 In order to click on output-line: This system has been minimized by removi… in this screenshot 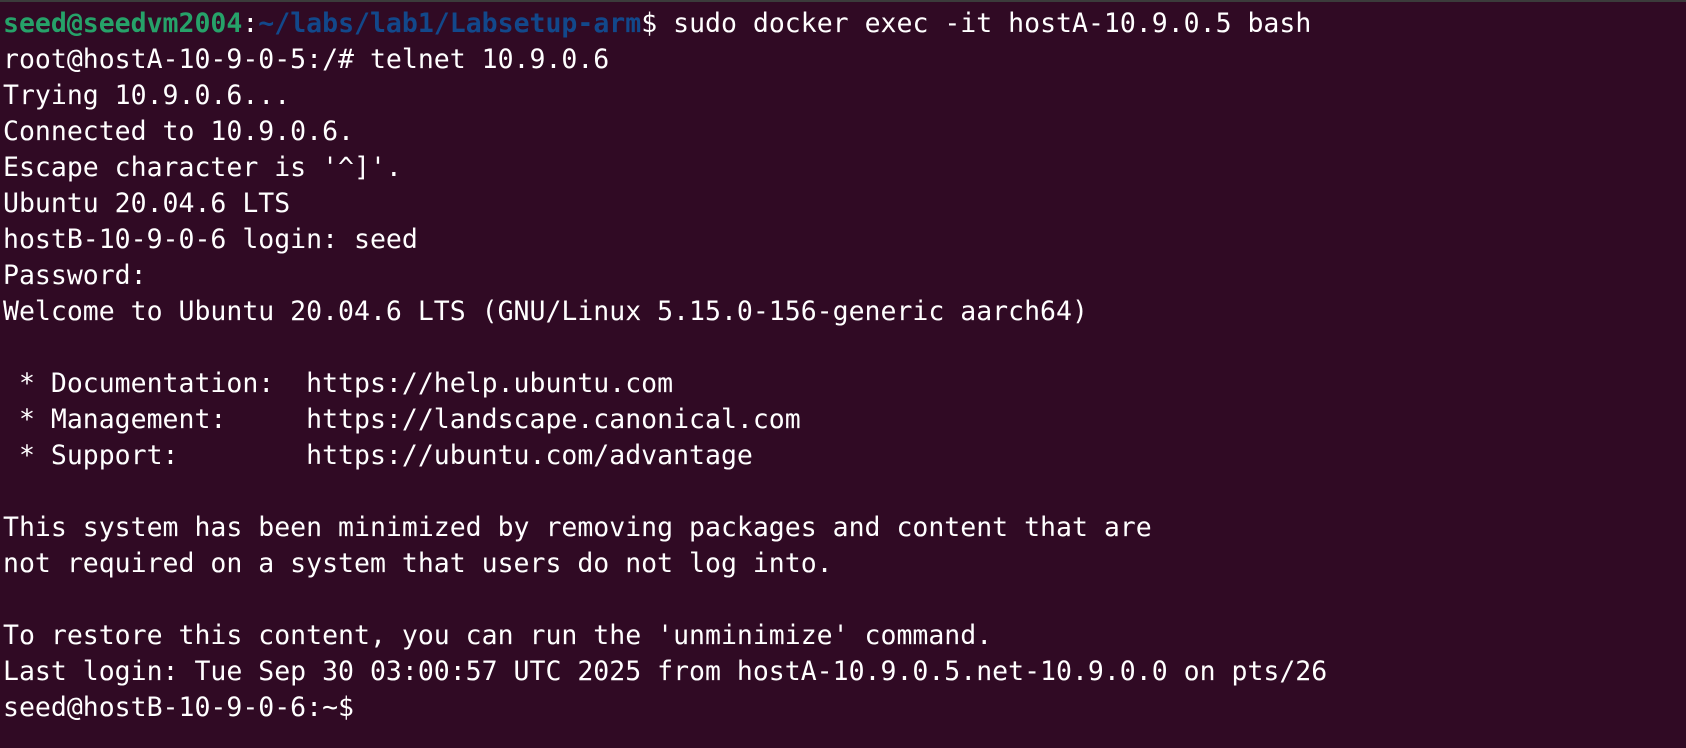, I will do `click(577, 527)`.